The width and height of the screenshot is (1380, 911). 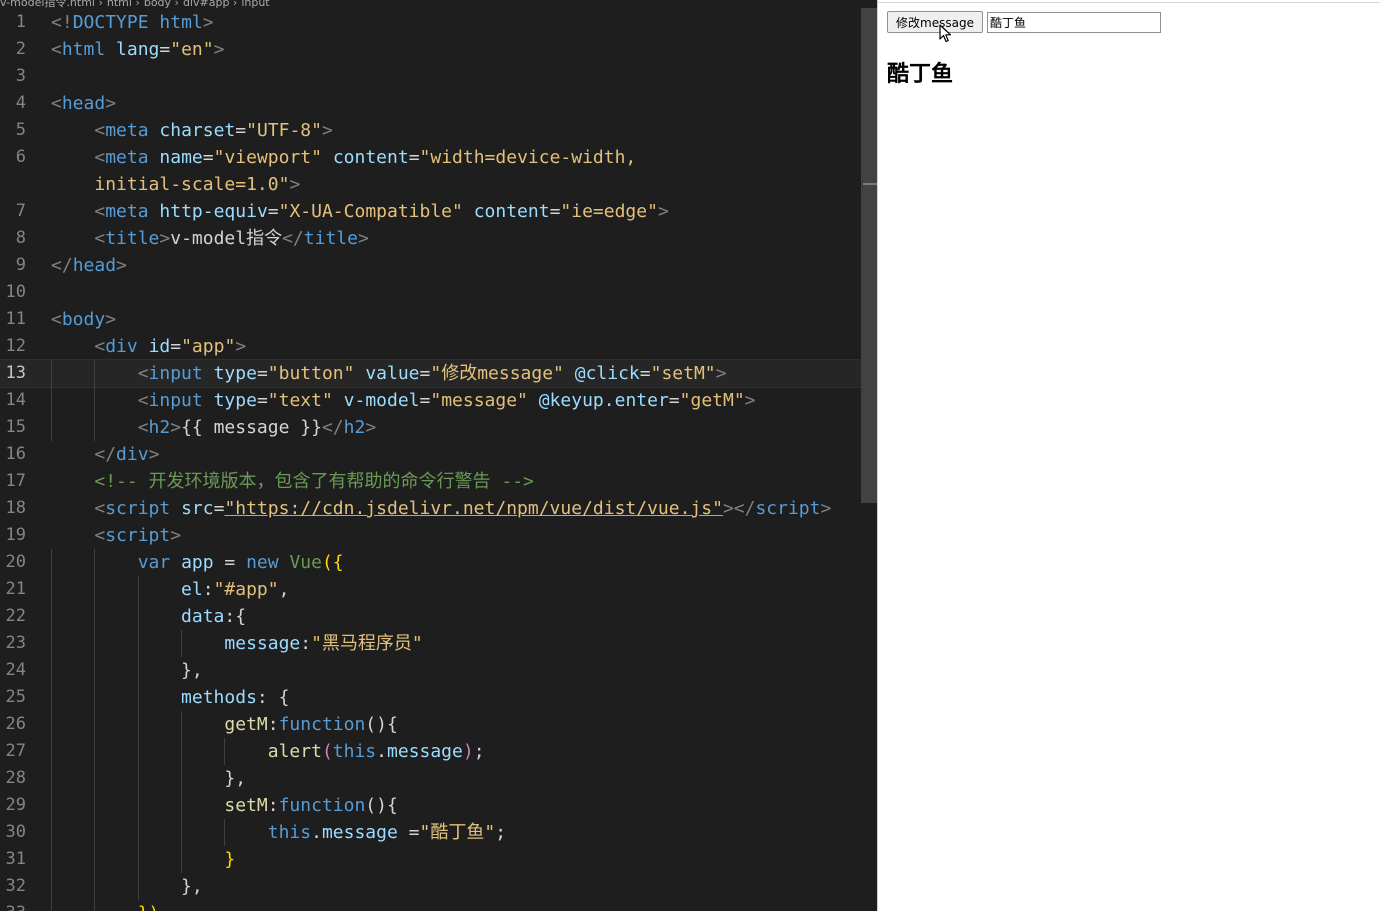 I want to click on code-line: 17 <!-- 开发环境版本，包含了有帮助的命令行警告 -->, so click(x=438, y=481).